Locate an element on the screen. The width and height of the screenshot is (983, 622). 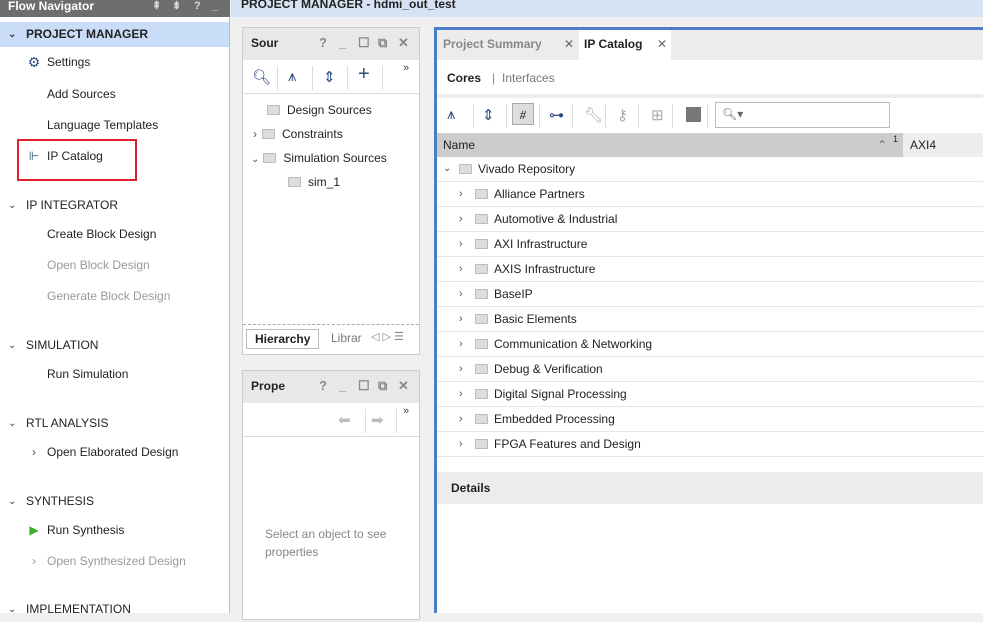
nav-run-synthesis: ▶ Run Synthesis is located at coordinates (76, 530).